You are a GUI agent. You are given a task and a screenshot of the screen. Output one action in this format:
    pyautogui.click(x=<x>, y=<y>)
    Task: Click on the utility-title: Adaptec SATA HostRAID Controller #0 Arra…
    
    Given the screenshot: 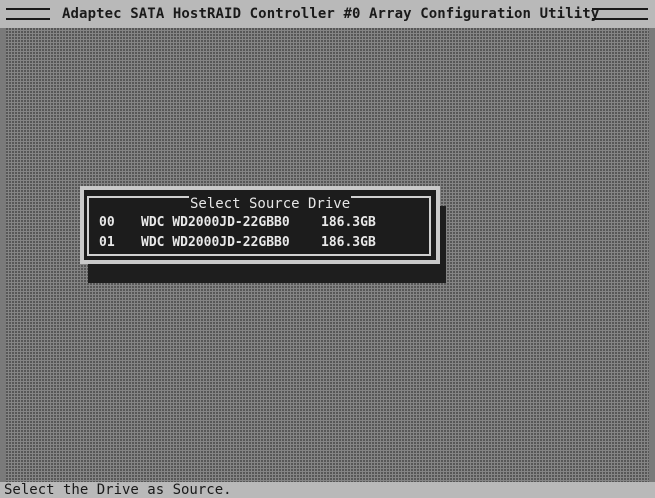 What is the action you would take?
    pyautogui.click(x=331, y=14)
    